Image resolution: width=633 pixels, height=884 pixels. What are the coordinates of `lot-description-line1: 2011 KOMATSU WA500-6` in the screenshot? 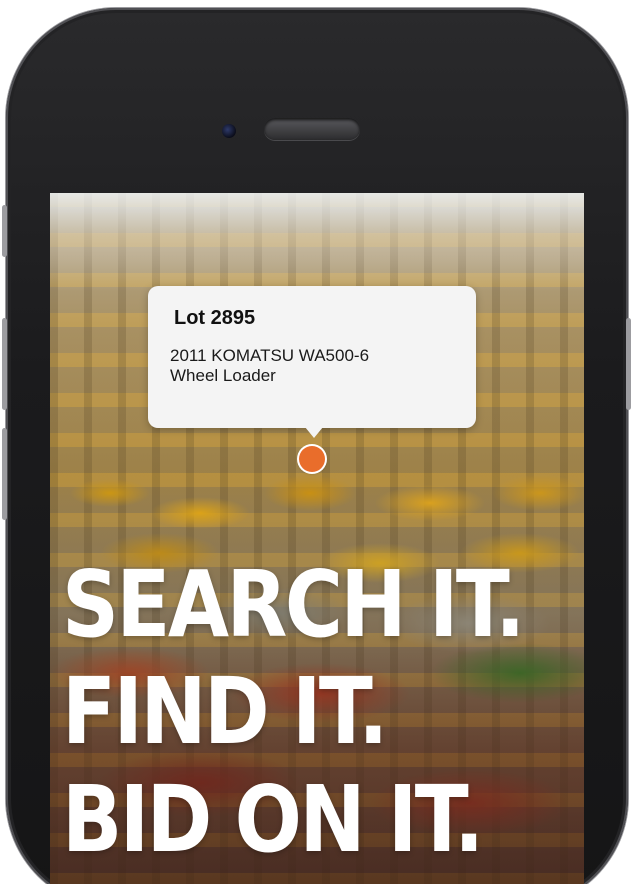 It's located at (270, 355).